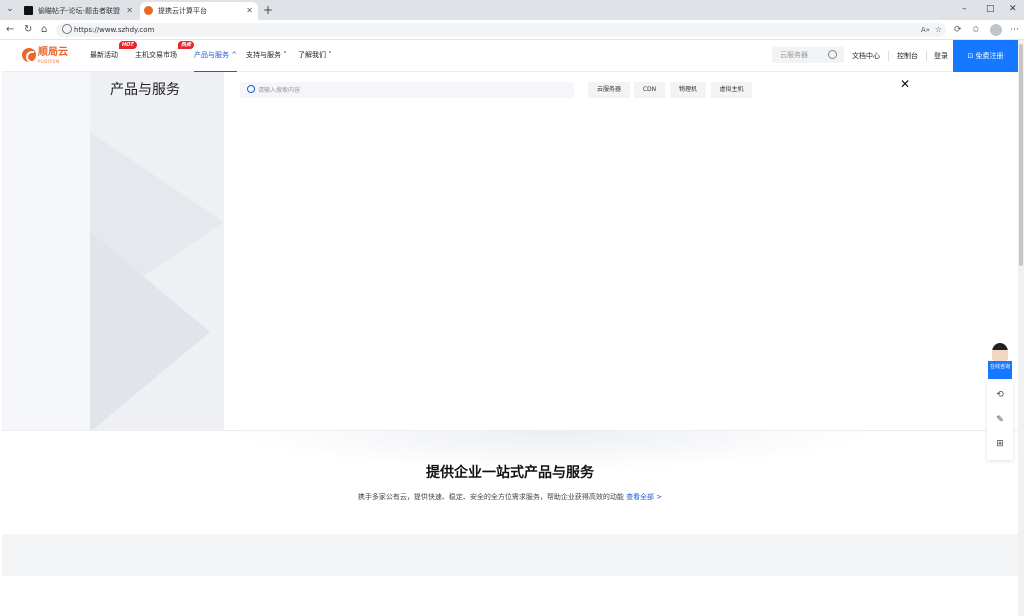 The image size is (1024, 616). What do you see at coordinates (315, 56) in the screenshot?
I see `nav-about-us: 了解我们 ˅` at bounding box center [315, 56].